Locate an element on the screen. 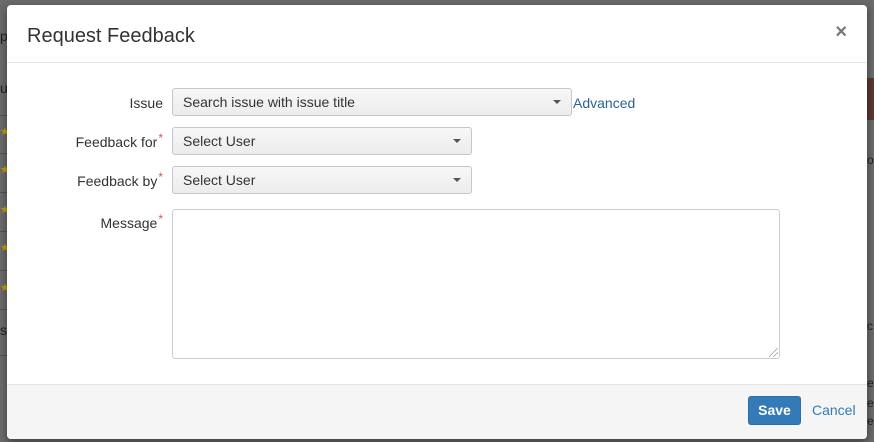  issue-select-placeholder: Search issue with issue title is located at coordinates (269, 102).